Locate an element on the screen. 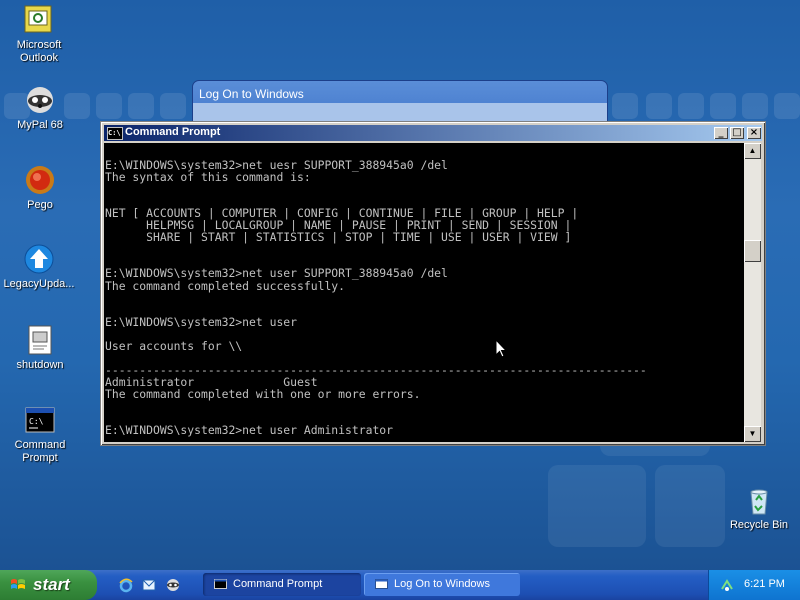 Image resolution: width=800 pixels, height=600 pixels. pego-icon is located at coordinates (40, 180).